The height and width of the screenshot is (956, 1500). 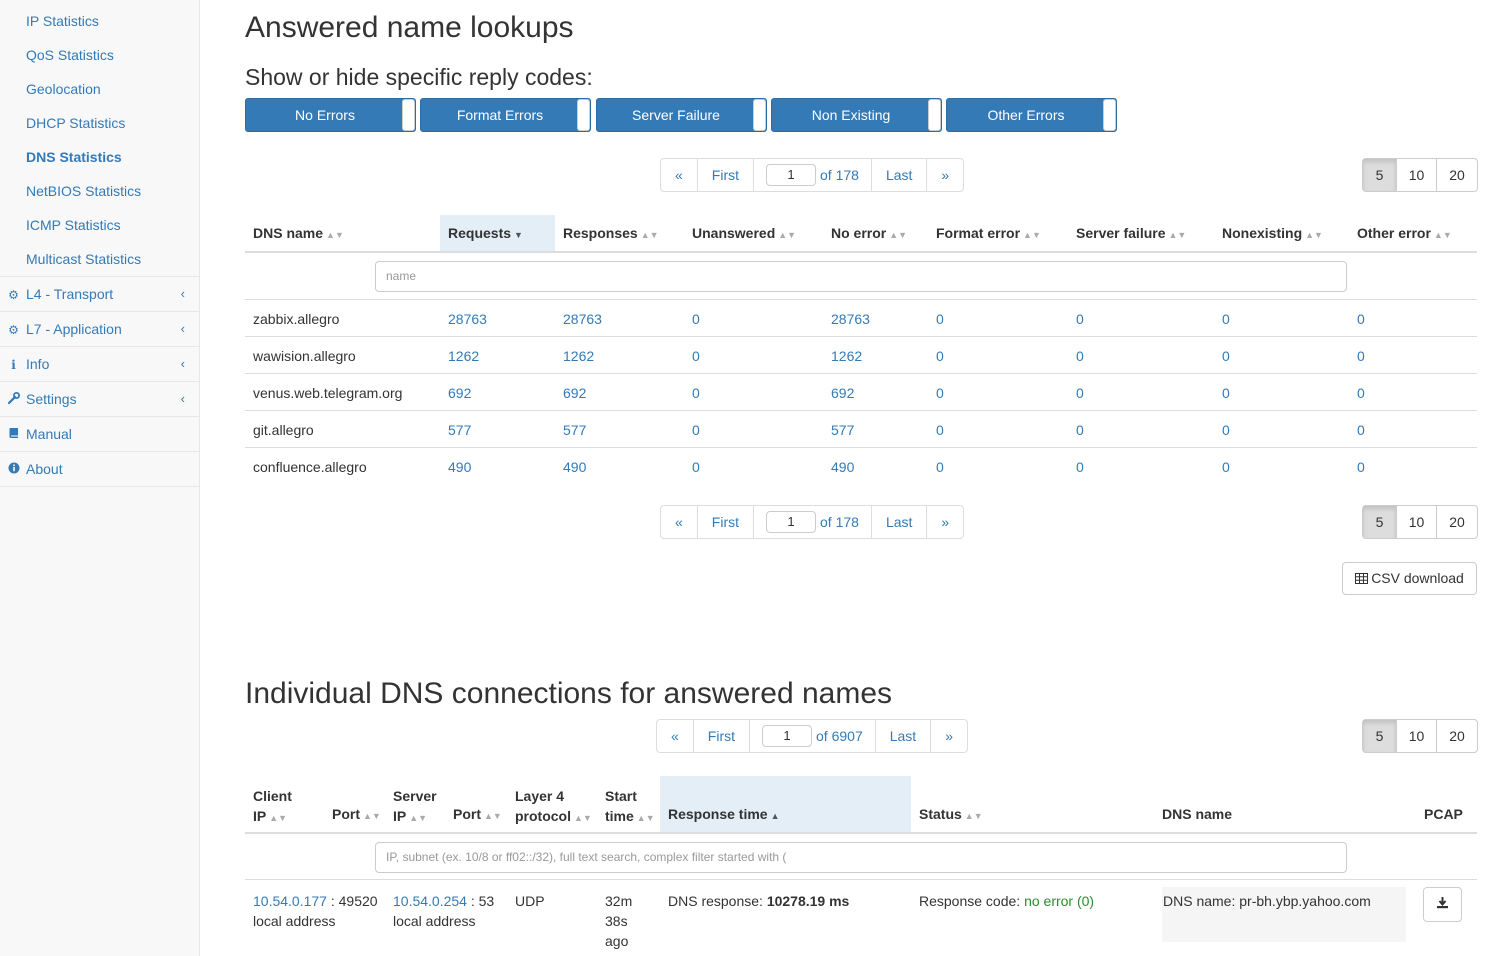 I want to click on cell-requests: 577, so click(x=459, y=430).